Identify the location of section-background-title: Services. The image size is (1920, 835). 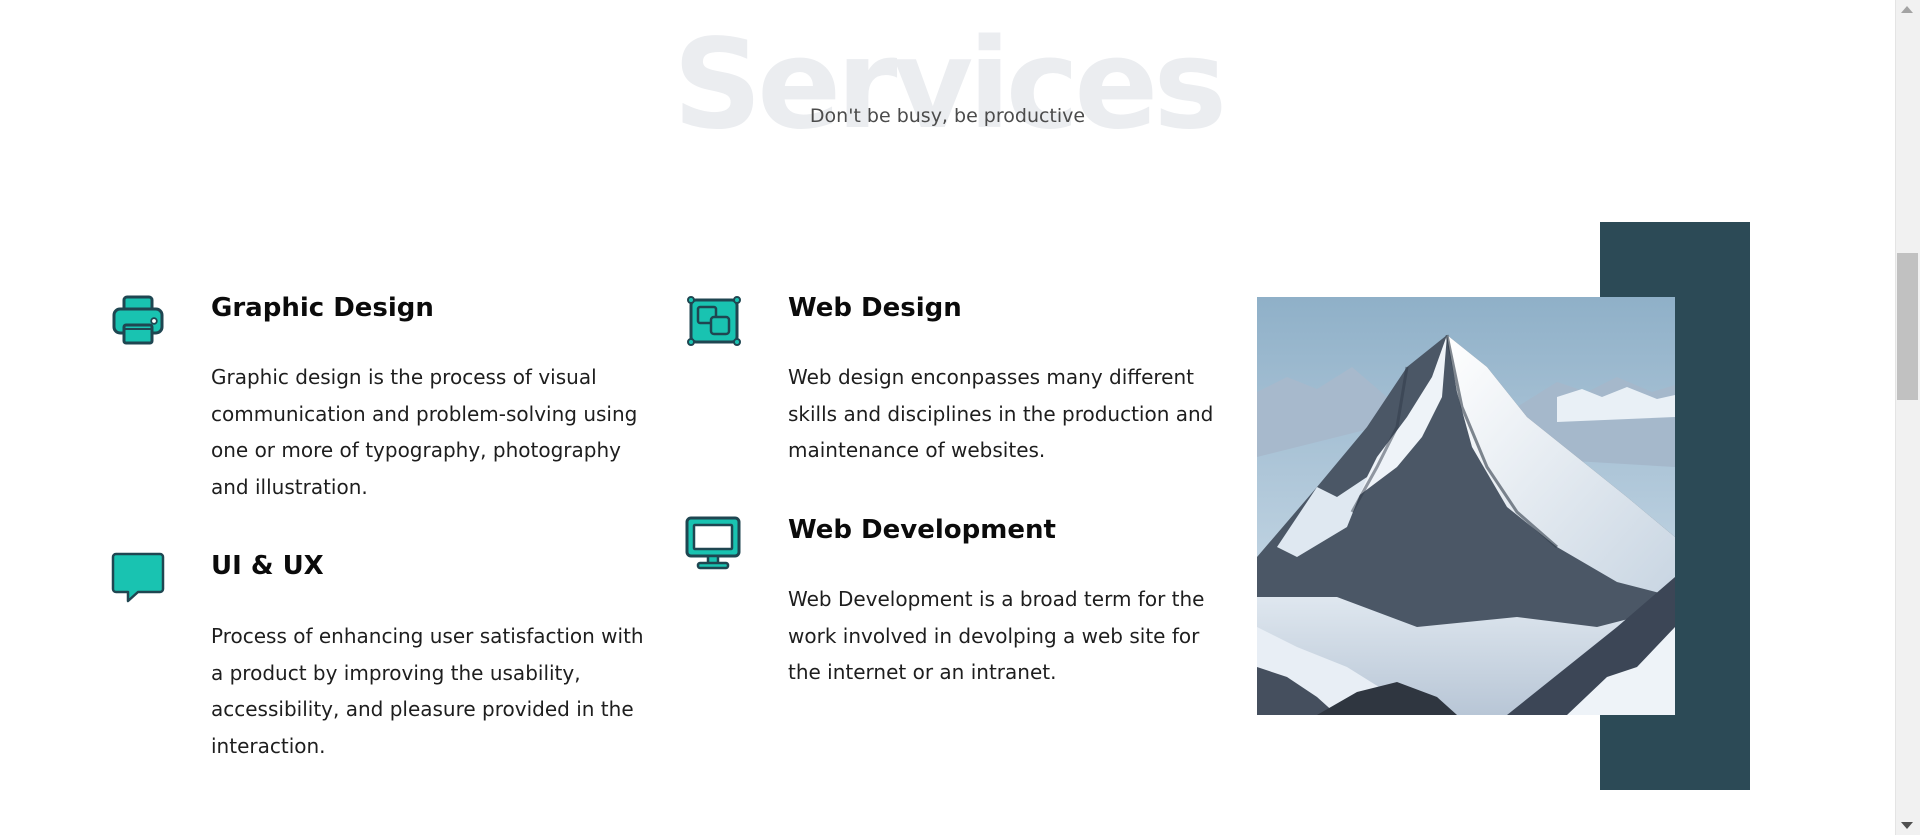
(949, 85).